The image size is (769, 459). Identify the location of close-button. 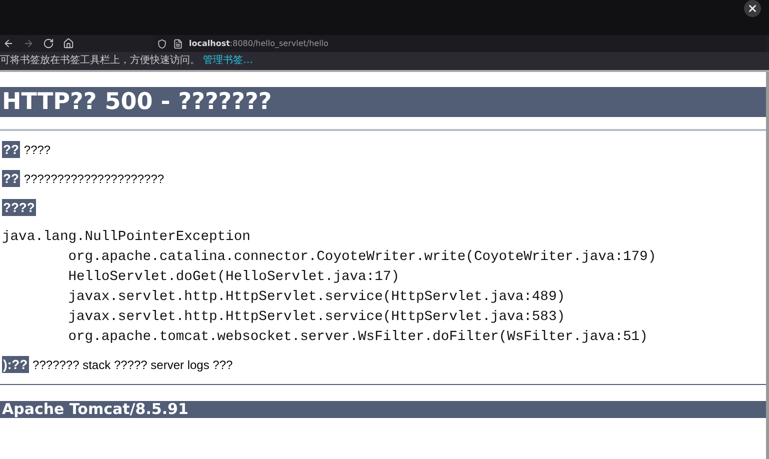
(752, 8).